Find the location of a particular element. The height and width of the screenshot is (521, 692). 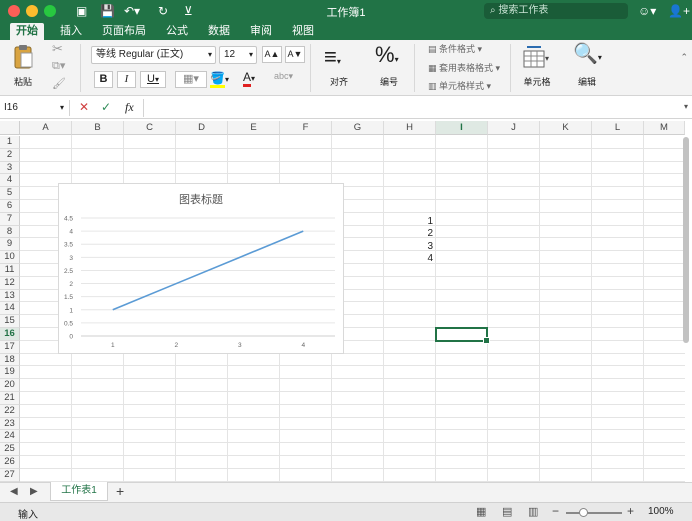

grow-font-button: A▲ is located at coordinates (272, 54).